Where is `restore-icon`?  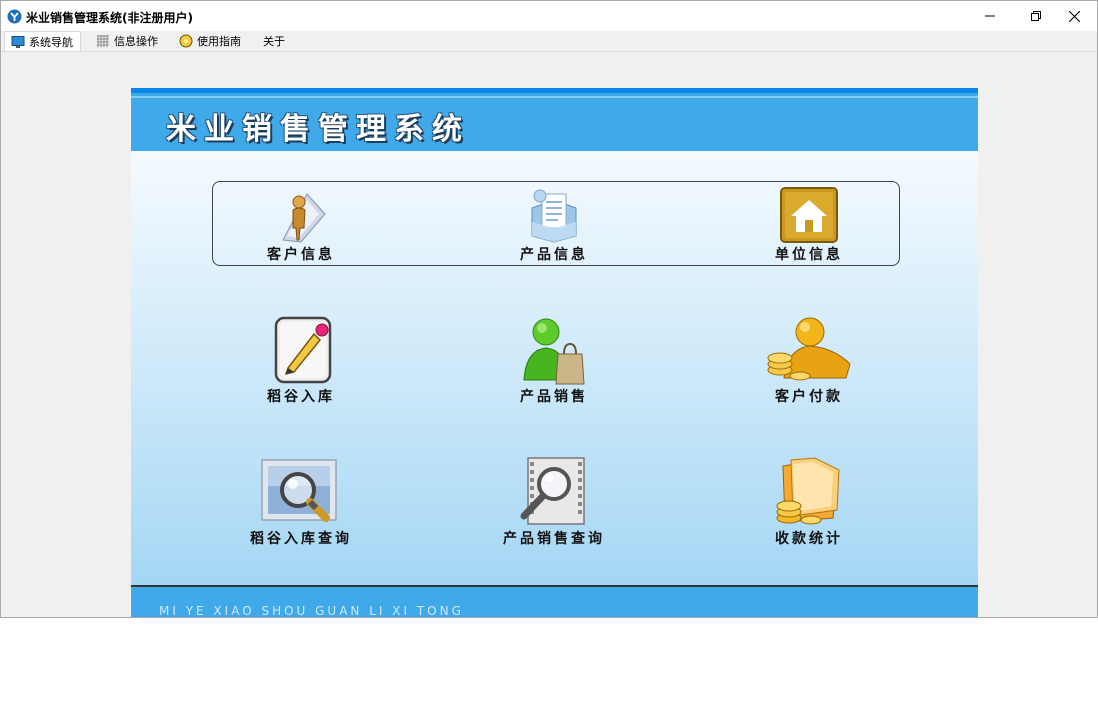 restore-icon is located at coordinates (1036, 16).